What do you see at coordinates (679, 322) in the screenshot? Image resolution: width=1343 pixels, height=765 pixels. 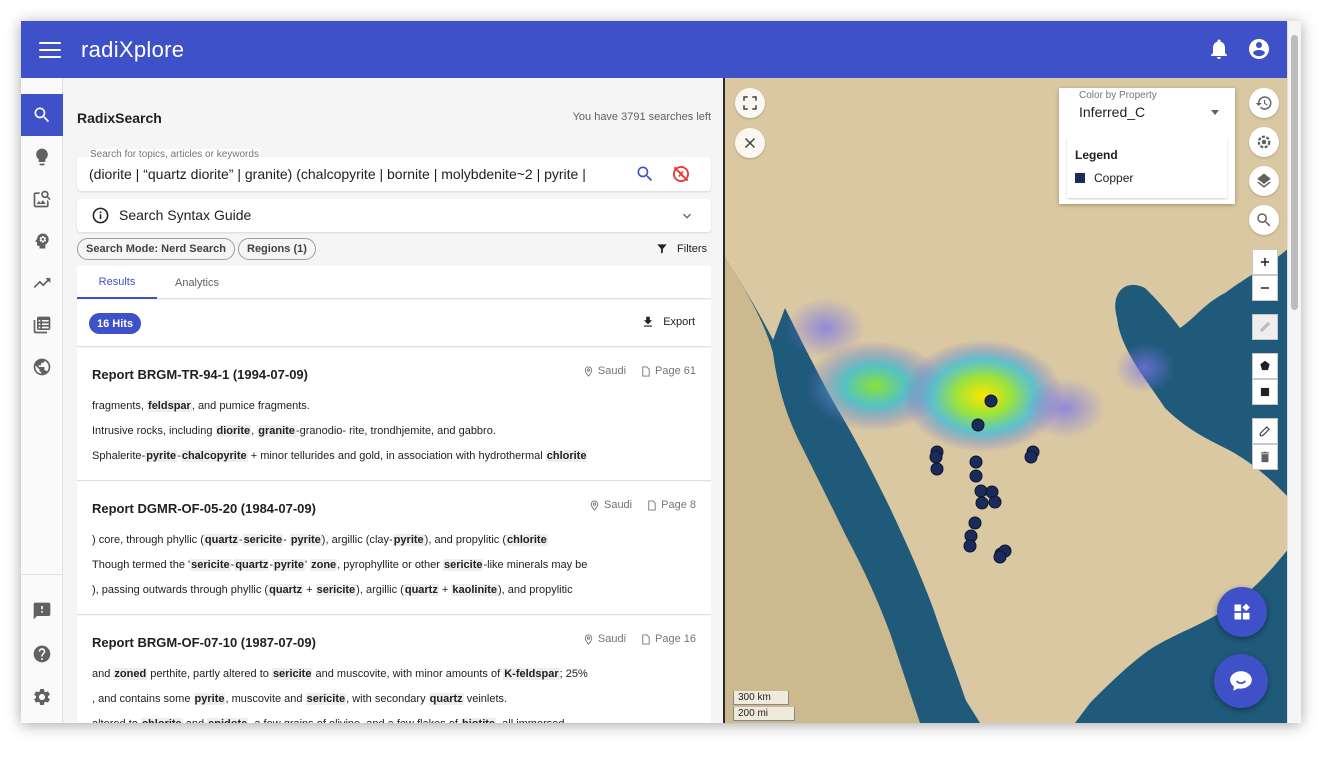 I see `export-label: Export` at bounding box center [679, 322].